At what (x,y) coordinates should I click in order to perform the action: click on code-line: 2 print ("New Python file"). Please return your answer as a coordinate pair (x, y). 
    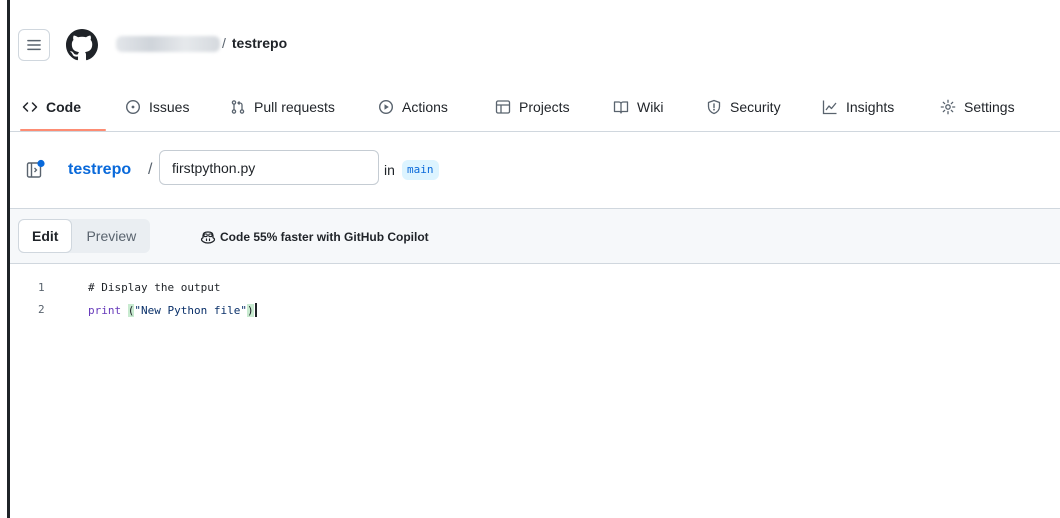
    Looking at the image, I should click on (535, 310).